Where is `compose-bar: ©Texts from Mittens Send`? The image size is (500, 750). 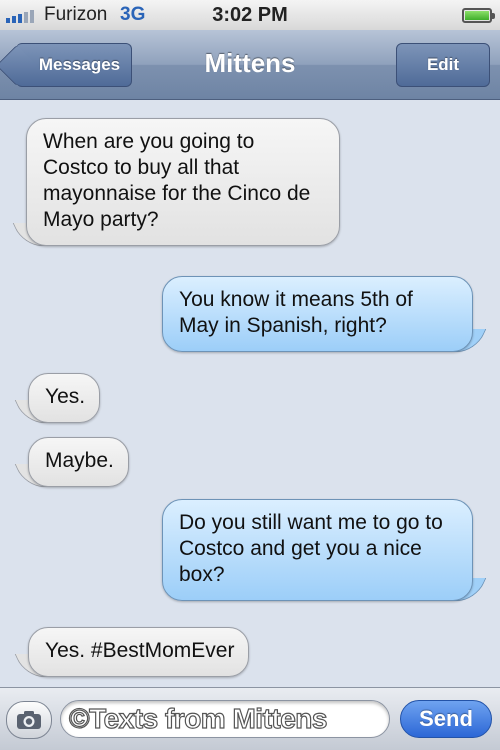
compose-bar: ©Texts from Mittens Send is located at coordinates (250, 718).